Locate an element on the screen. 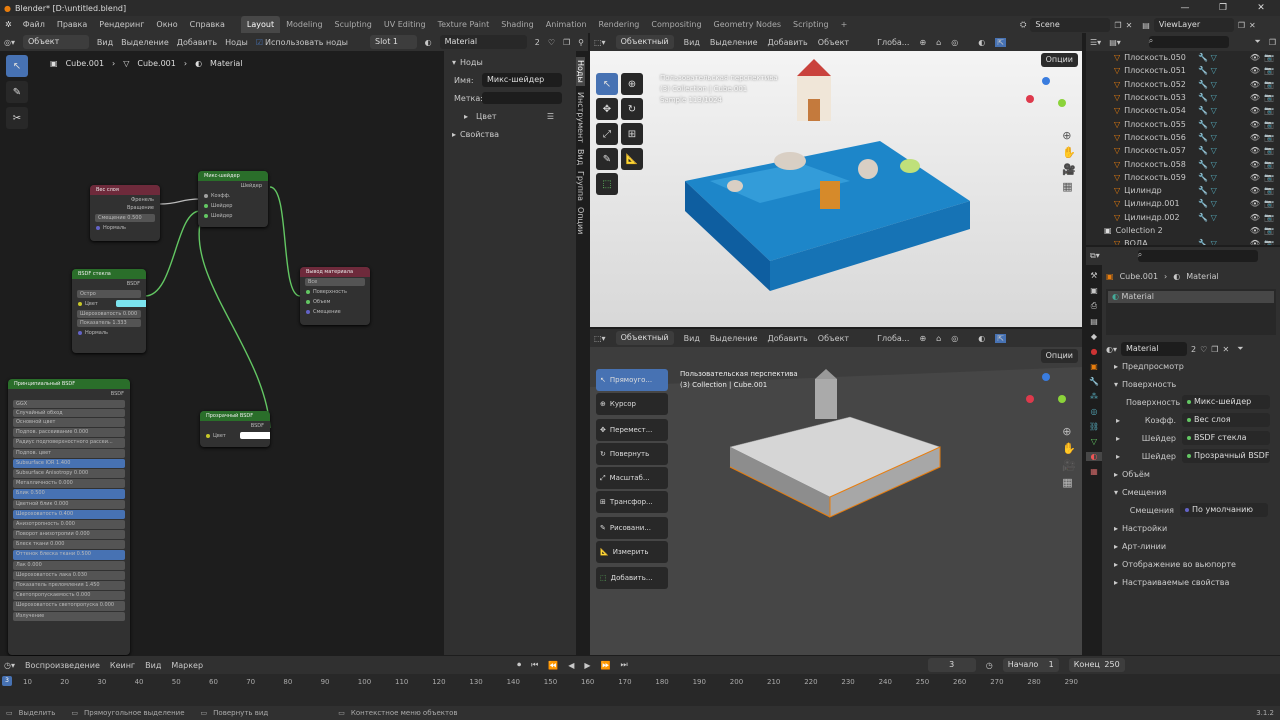  outliner-item: ▽ Плоскость.059 🔧 ▽ 👁 📷 is located at coordinates (1183, 177).